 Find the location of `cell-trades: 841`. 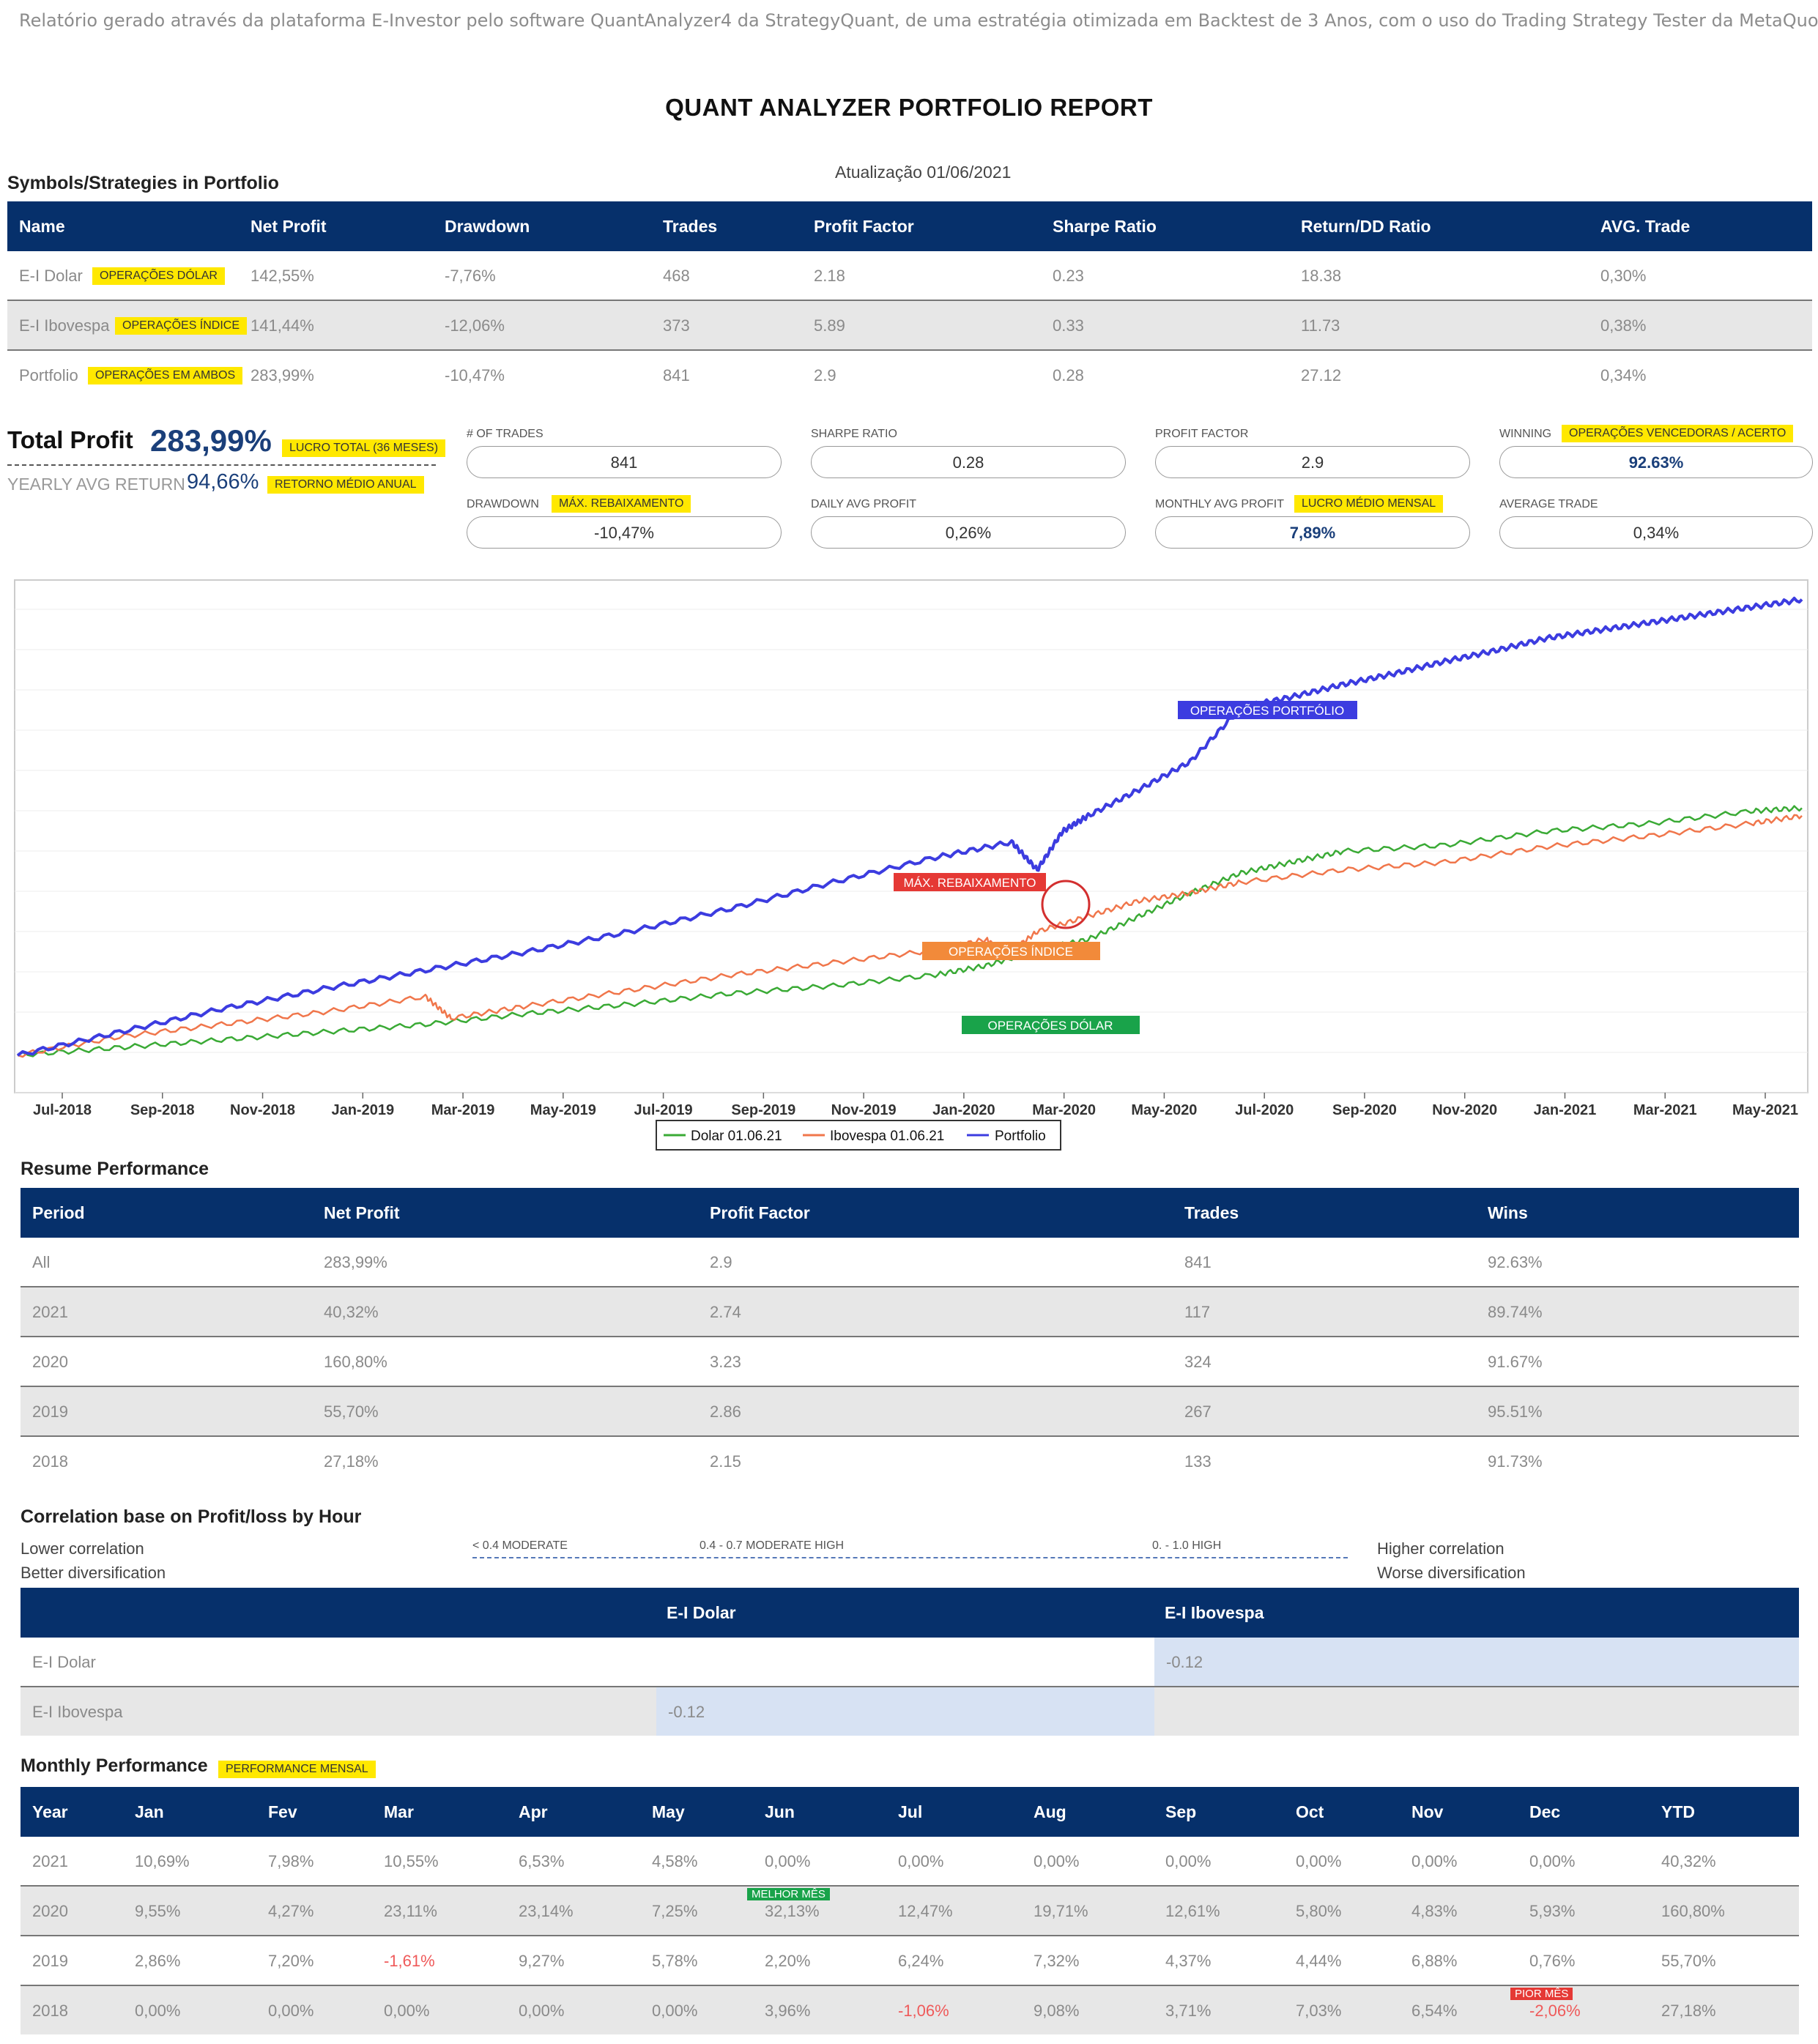

cell-trades: 841 is located at coordinates (1198, 1262).